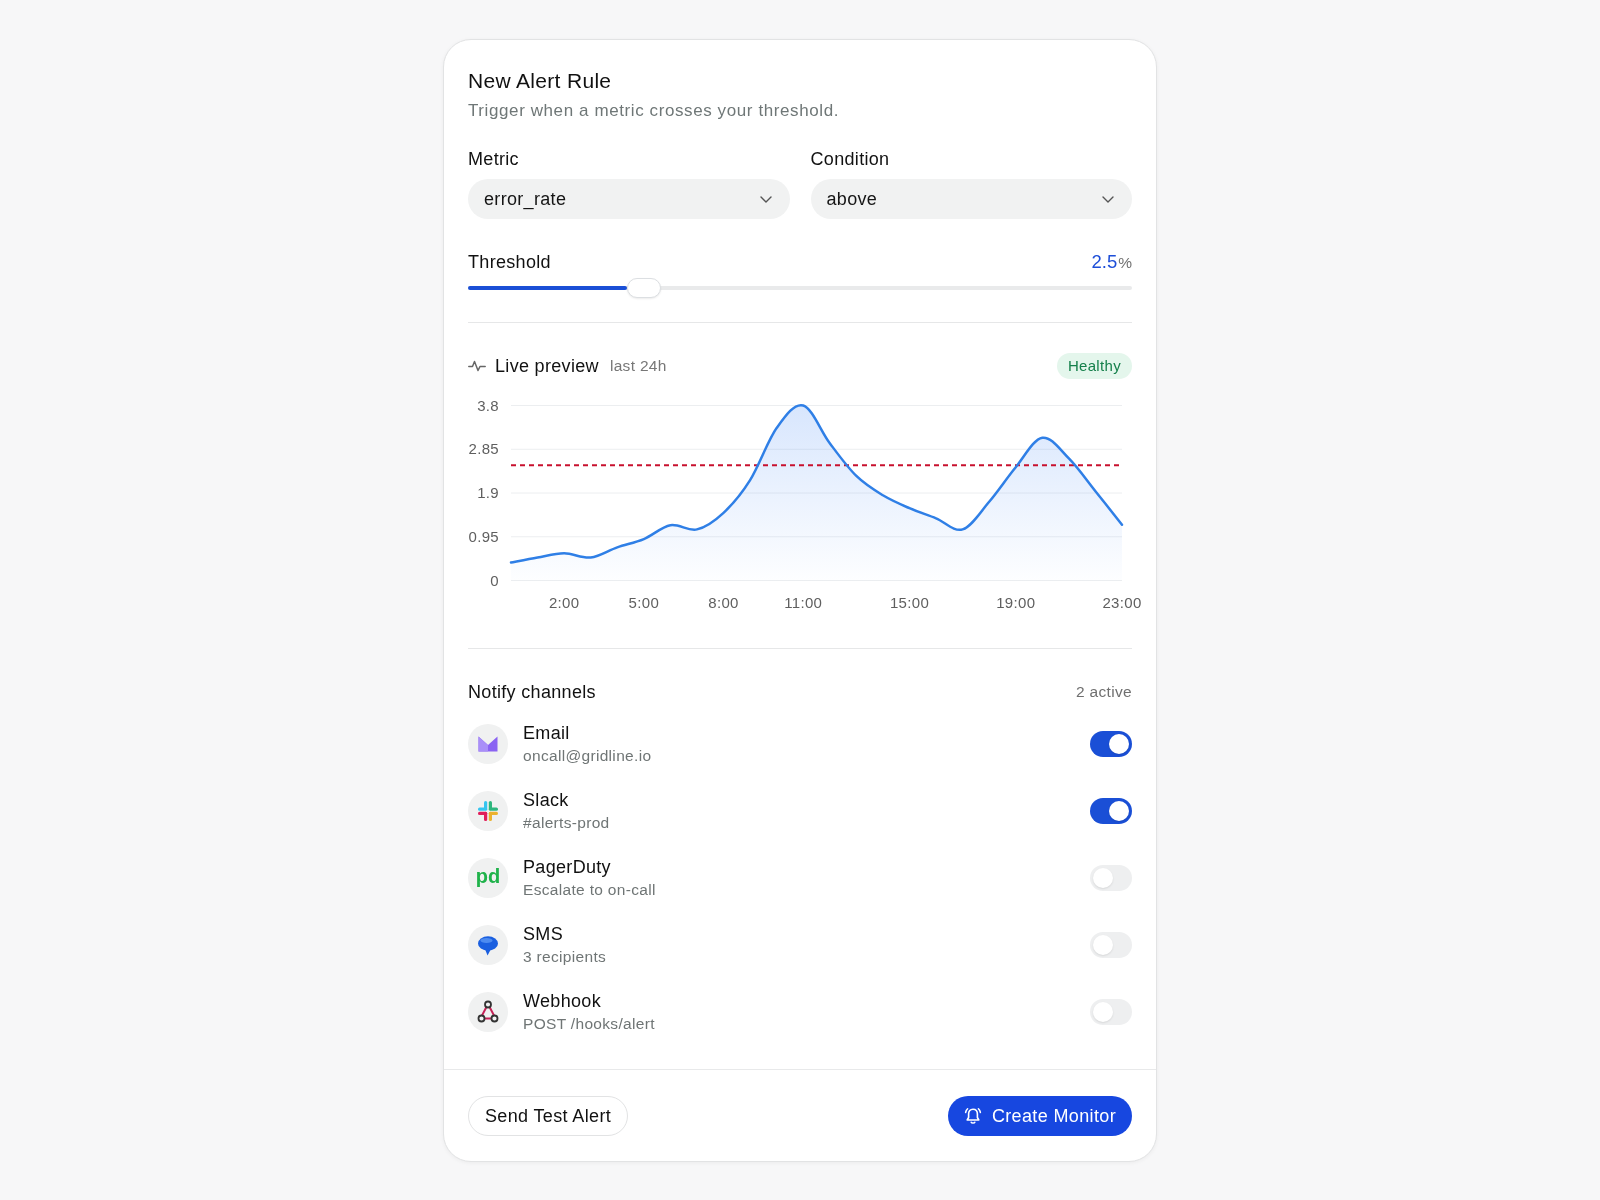 The height and width of the screenshot is (1200, 1600). I want to click on x-tick-label: 15:00, so click(909, 602).